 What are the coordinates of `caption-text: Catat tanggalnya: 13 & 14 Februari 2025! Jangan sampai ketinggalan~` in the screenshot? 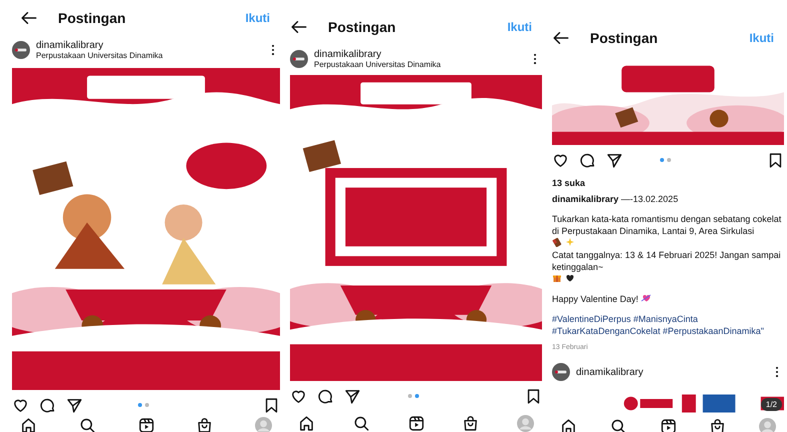 It's located at (667, 261).